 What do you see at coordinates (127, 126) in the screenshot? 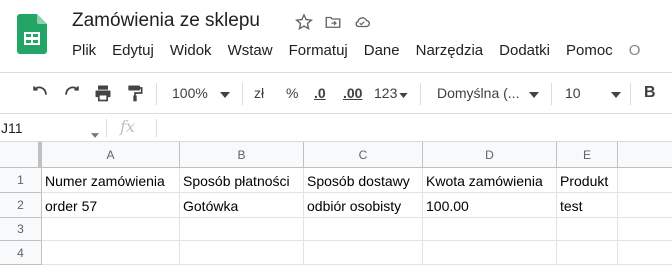
I see `fx-icon: fx` at bounding box center [127, 126].